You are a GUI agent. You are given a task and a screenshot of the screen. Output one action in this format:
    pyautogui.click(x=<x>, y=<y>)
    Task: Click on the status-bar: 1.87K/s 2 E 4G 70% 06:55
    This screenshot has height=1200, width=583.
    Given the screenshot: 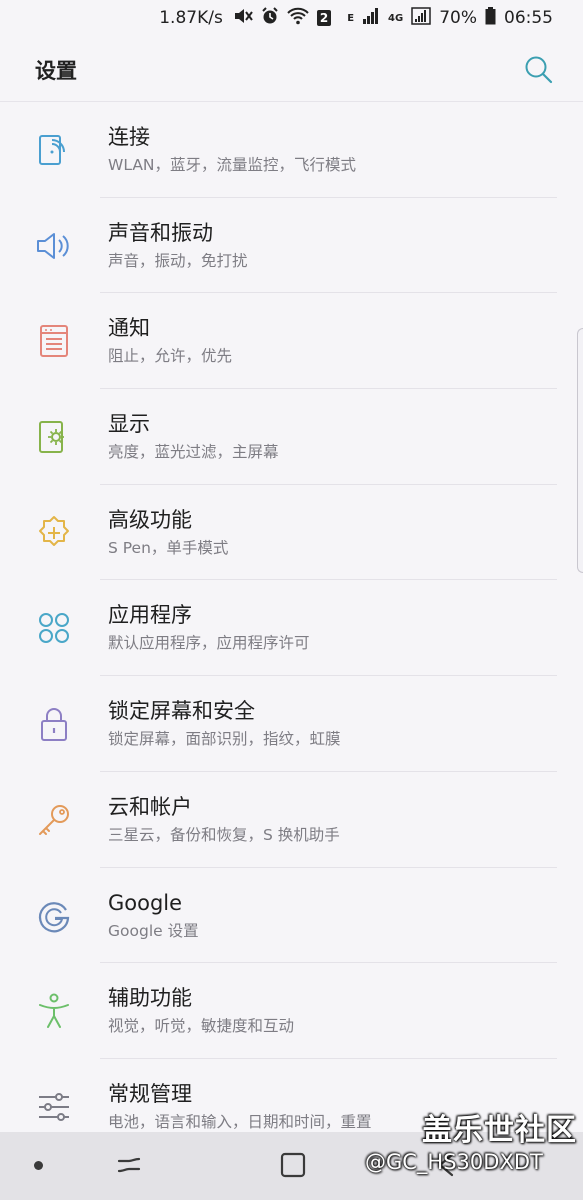 What is the action you would take?
    pyautogui.click(x=291, y=18)
    